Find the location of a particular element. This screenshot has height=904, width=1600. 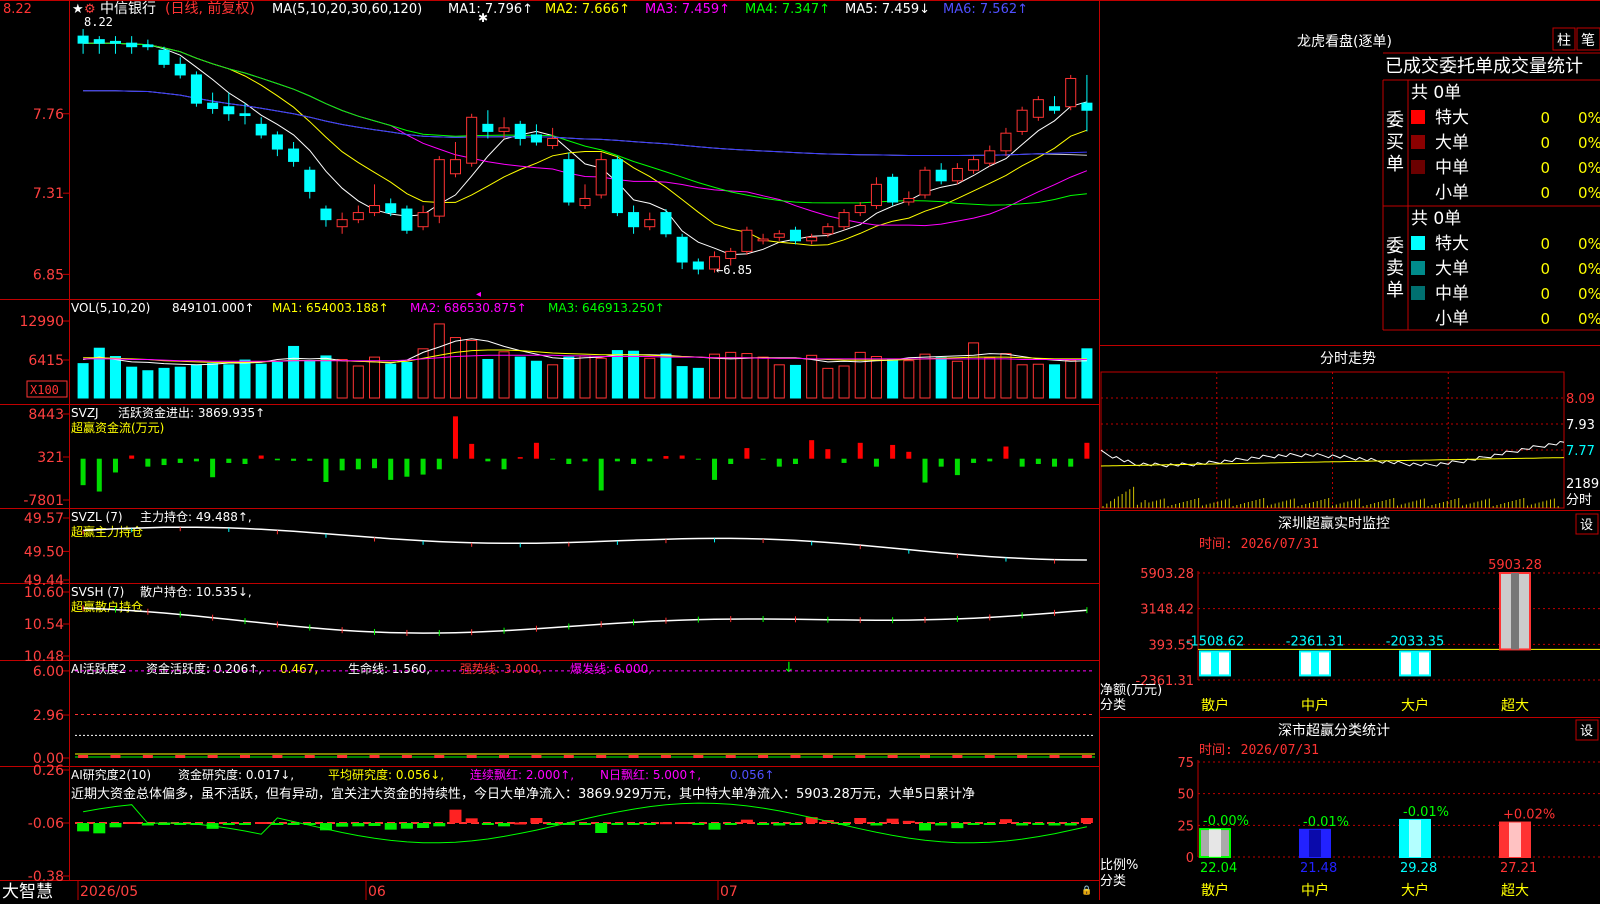

y-tick-label: 10.54 is located at coordinates (44, 625).